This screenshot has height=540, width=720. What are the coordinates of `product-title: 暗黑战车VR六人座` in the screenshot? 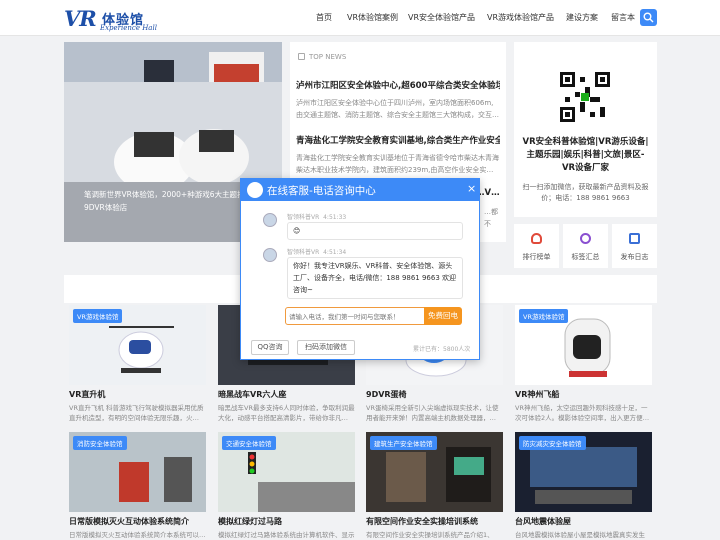 It's located at (252, 394).